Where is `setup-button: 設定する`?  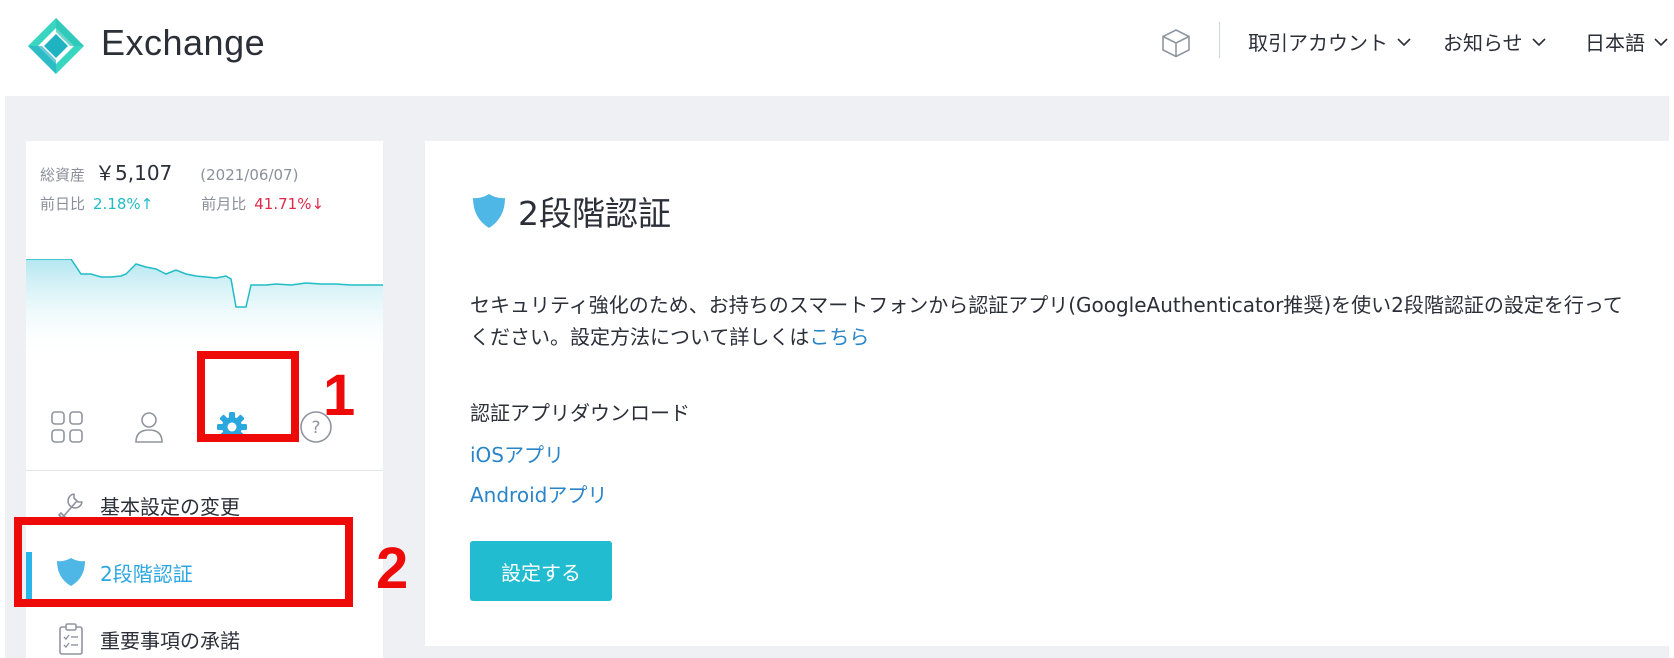
setup-button: 設定する is located at coordinates (541, 571).